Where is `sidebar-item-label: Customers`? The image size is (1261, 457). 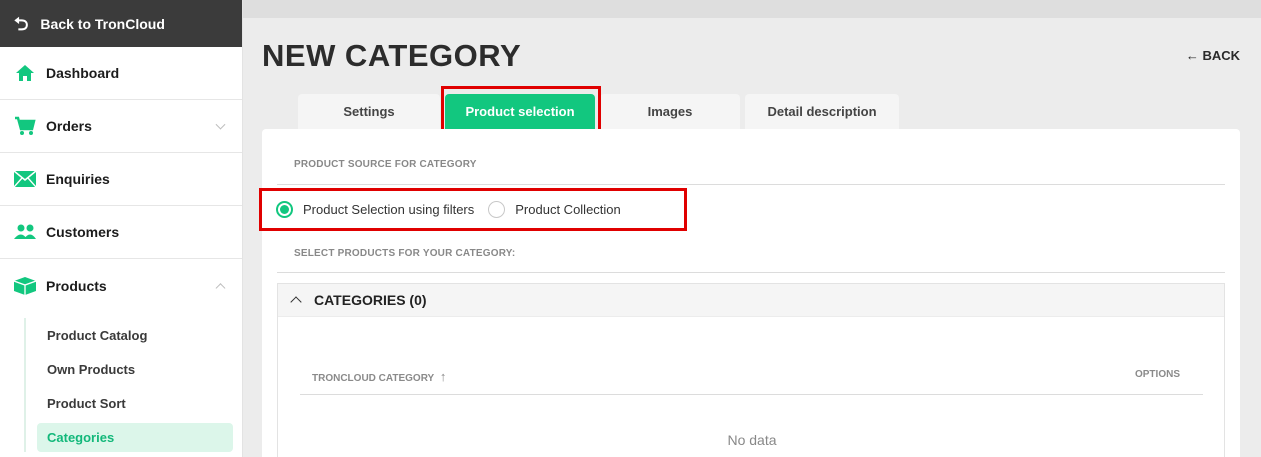 sidebar-item-label: Customers is located at coordinates (83, 232).